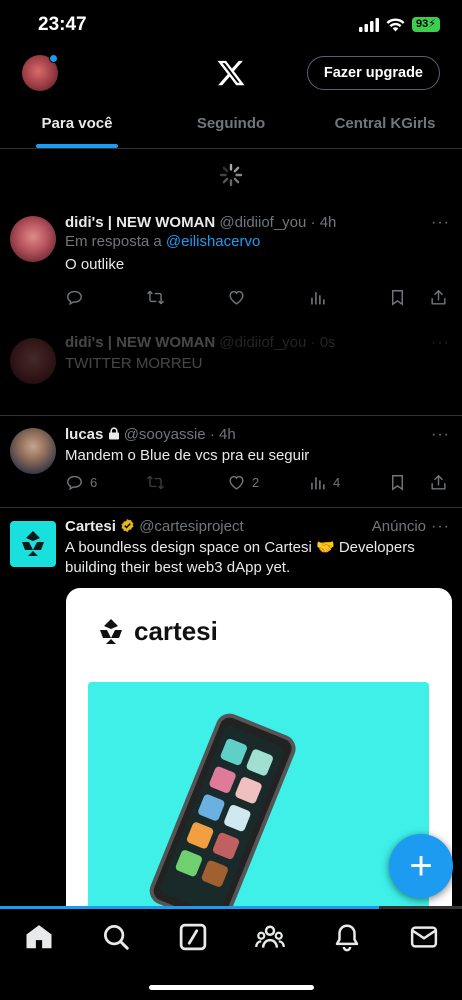  I want to click on upgrade-button: Fazer upgrade, so click(373, 73).